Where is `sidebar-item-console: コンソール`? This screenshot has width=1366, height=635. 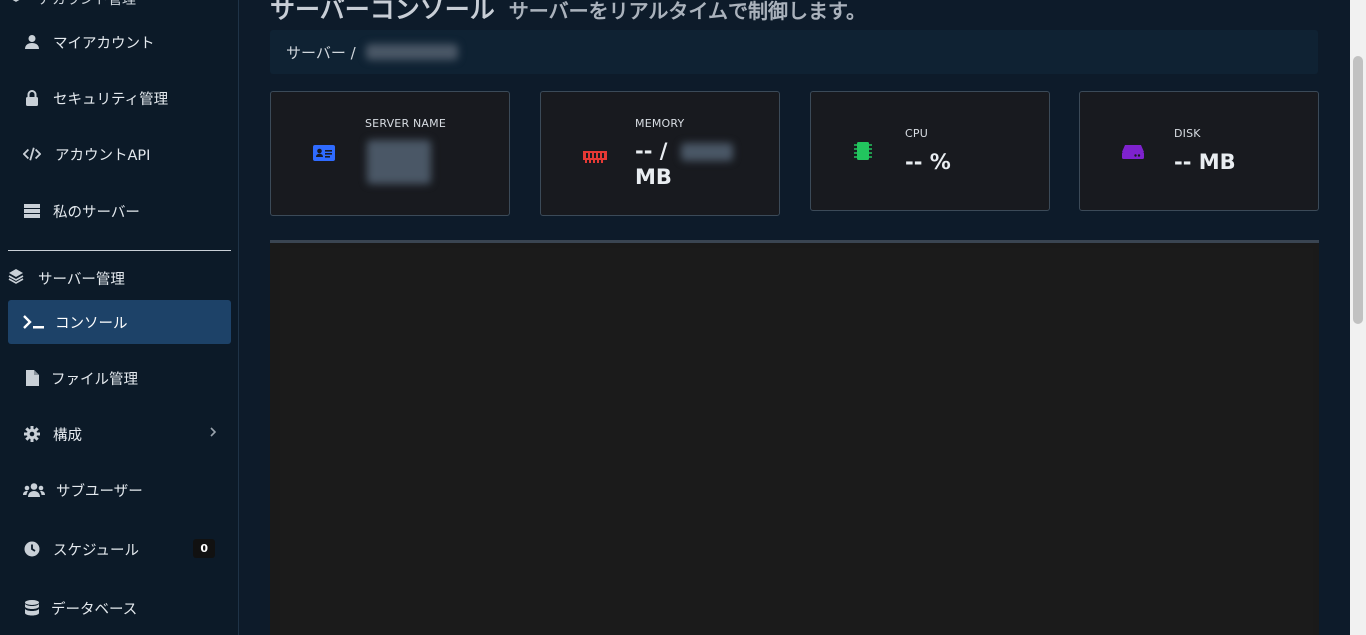
sidebar-item-console: コンソール is located at coordinates (119, 322).